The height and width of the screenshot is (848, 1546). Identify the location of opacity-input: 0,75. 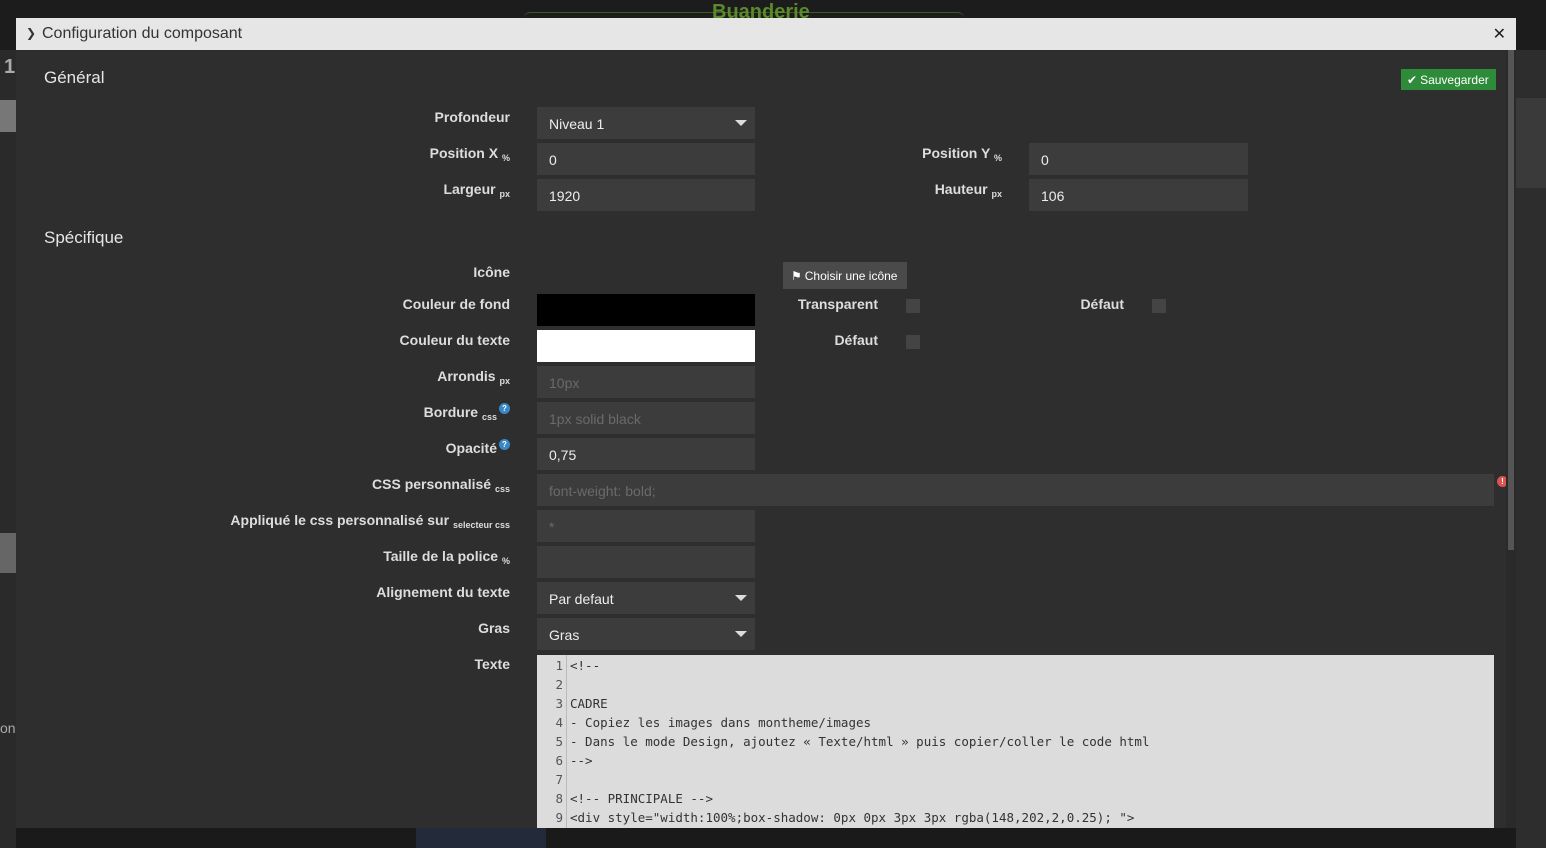
(646, 454).